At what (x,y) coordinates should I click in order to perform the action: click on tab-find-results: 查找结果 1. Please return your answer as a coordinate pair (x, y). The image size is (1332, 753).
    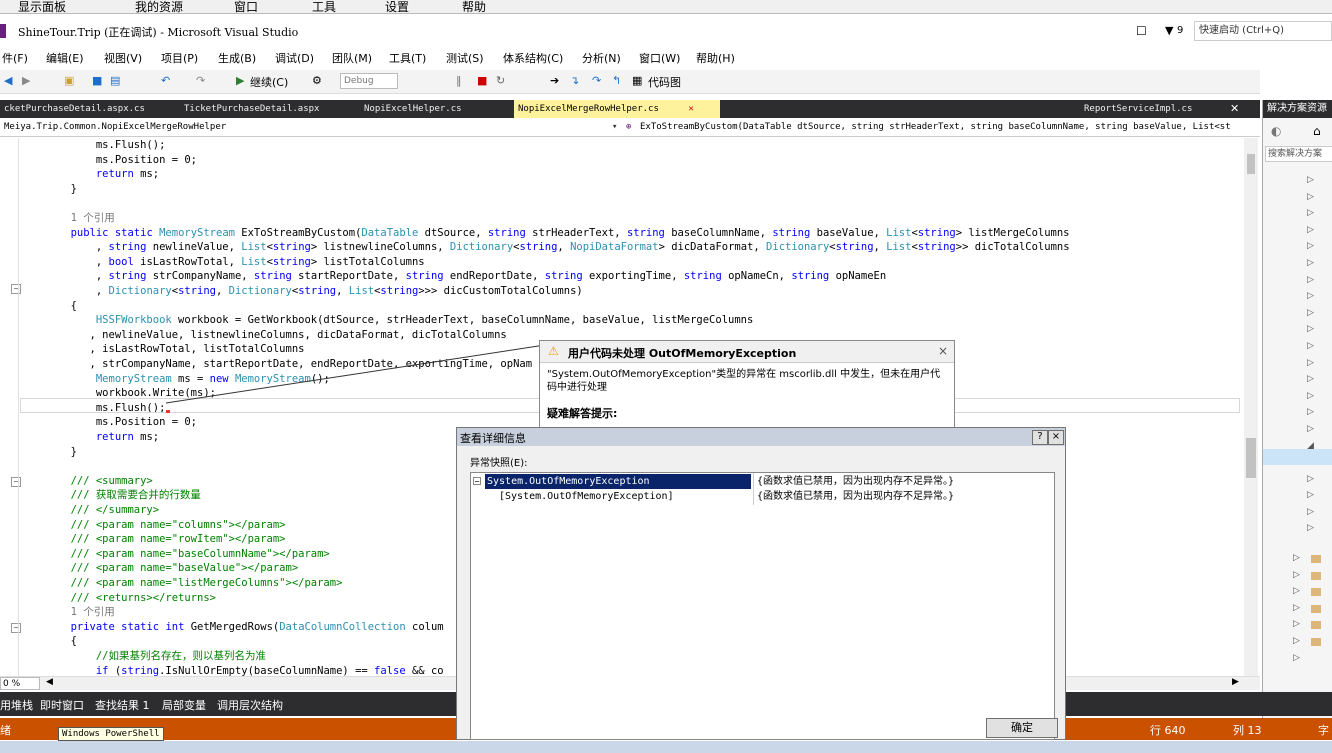
    Looking at the image, I should click on (122, 705).